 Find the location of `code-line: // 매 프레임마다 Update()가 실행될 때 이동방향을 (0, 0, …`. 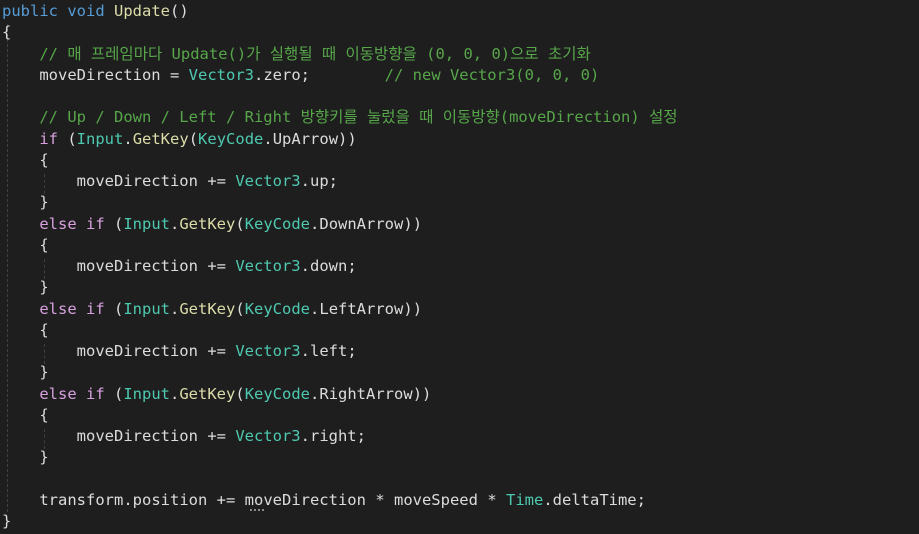

code-line: // 매 프레임마다 Update()가 실행될 때 이동방향을 (0, 0, … is located at coordinates (296, 54).